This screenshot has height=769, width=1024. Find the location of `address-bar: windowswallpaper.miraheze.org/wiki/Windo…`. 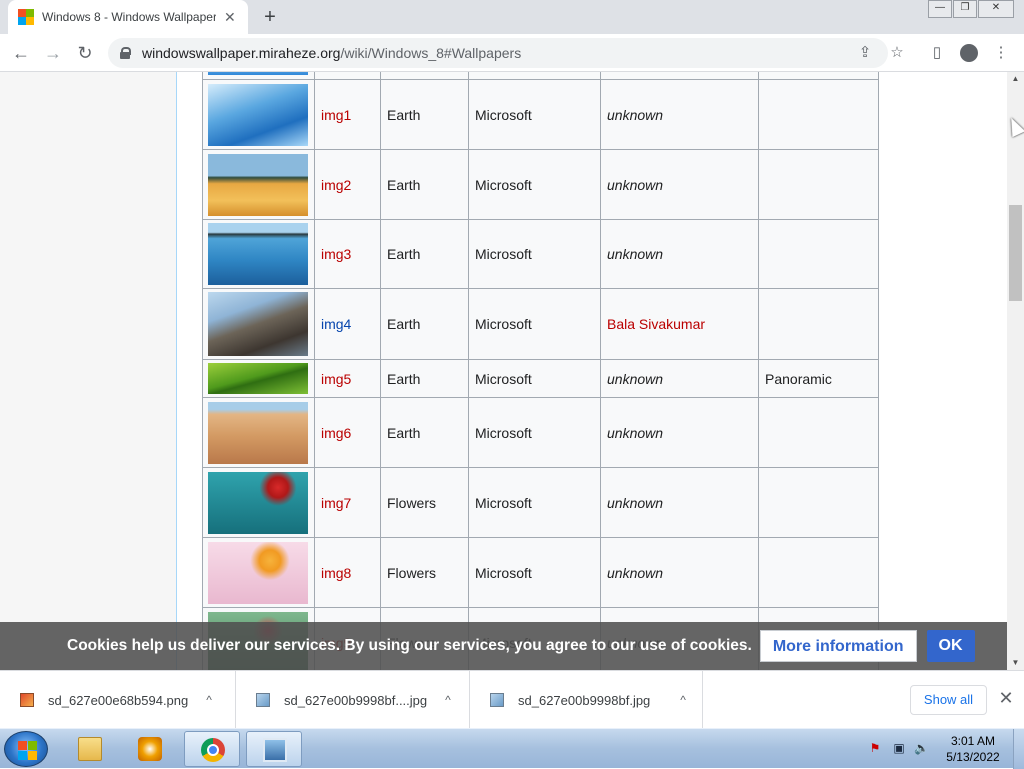

address-bar: windowswallpaper.miraheze.org/wiki/Windo… is located at coordinates (498, 53).